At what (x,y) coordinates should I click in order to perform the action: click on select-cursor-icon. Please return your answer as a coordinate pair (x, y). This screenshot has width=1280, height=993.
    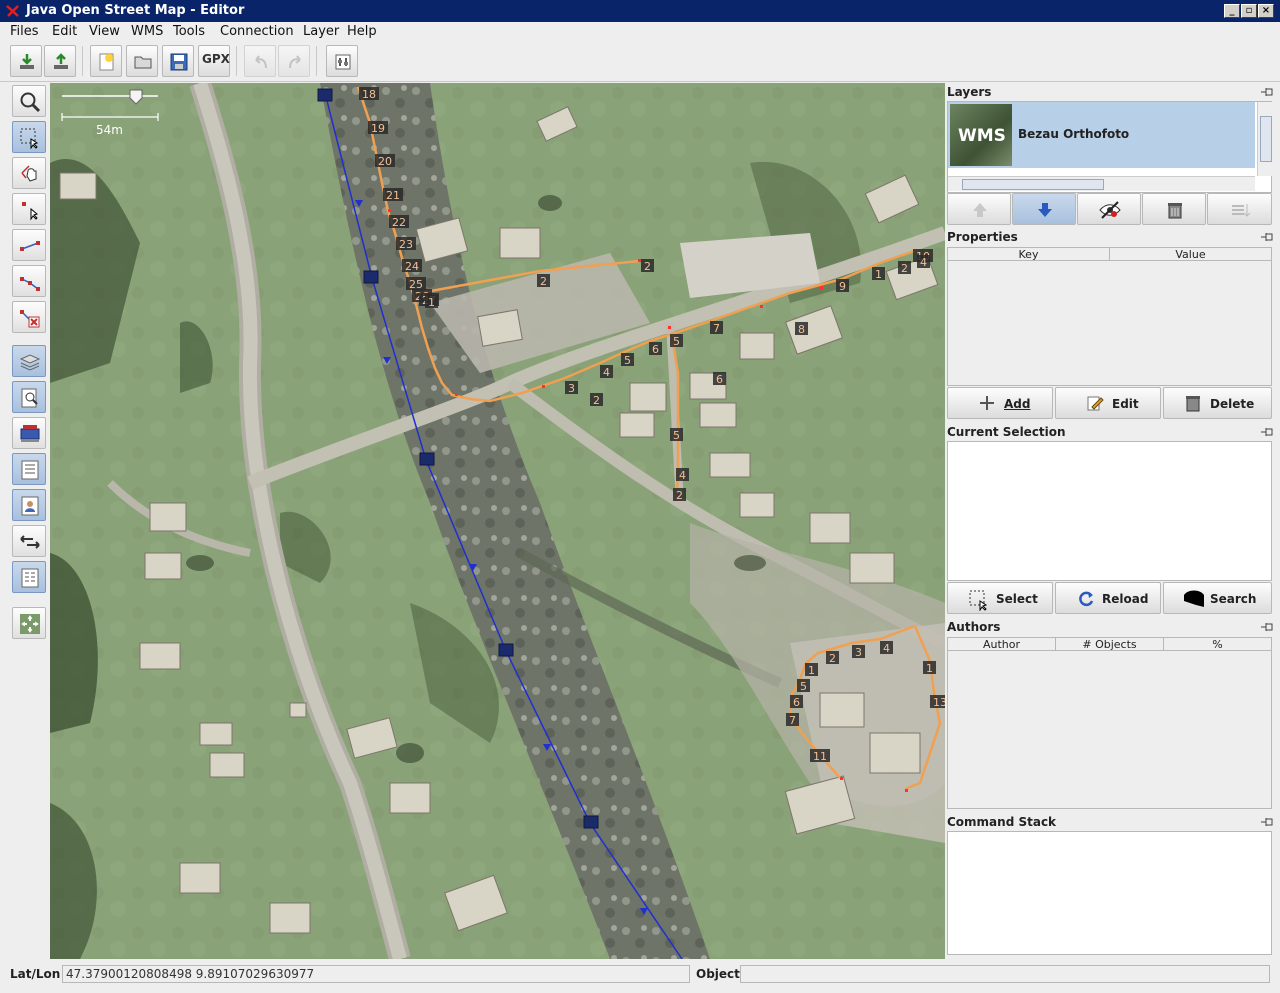
    Looking at the image, I should click on (978, 600).